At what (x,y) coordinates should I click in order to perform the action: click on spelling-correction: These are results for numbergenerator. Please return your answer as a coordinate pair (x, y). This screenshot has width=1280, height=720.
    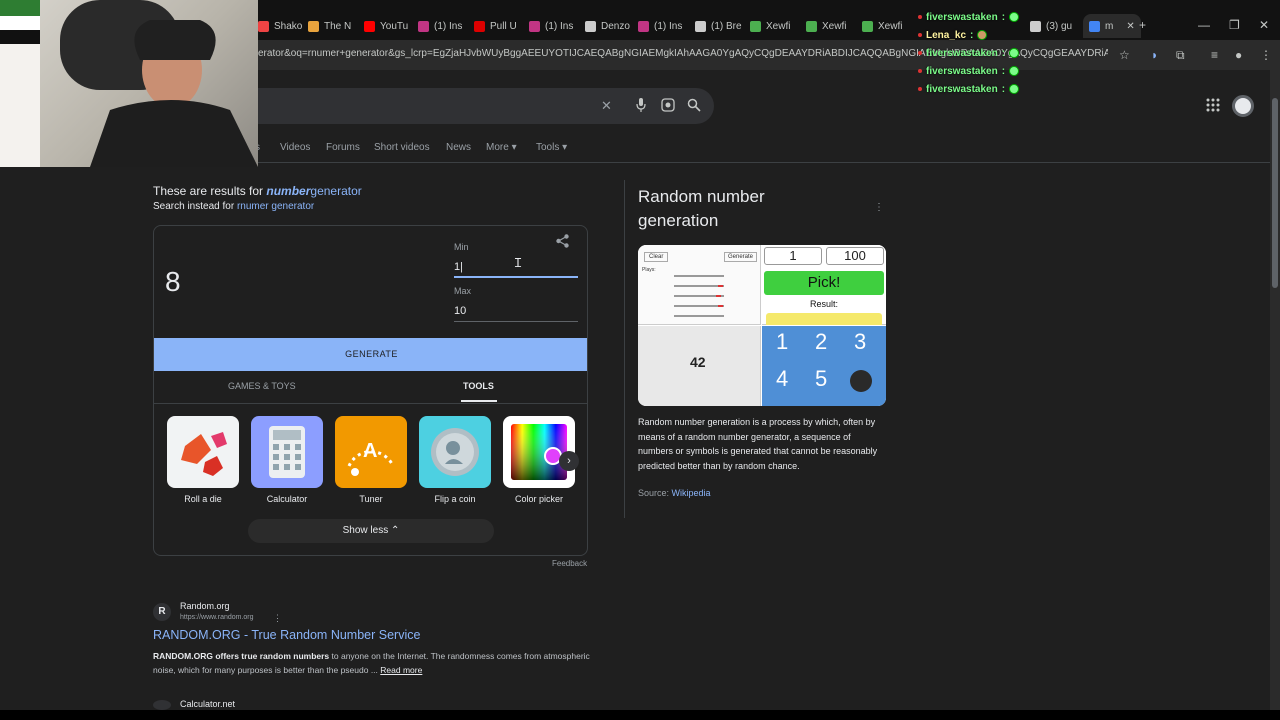
    Looking at the image, I should click on (257, 191).